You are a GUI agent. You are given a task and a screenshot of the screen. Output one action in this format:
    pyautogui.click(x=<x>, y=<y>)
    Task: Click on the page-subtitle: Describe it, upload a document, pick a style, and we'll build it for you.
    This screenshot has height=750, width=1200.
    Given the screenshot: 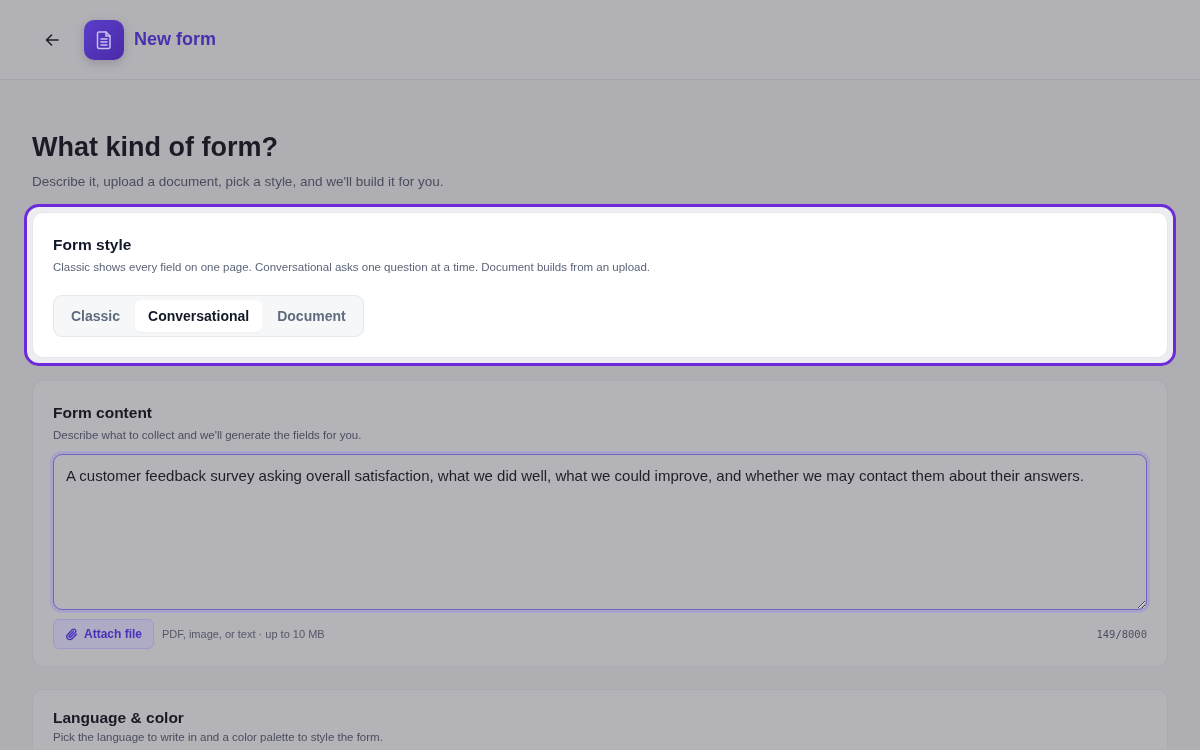 What is the action you would take?
    pyautogui.click(x=238, y=182)
    